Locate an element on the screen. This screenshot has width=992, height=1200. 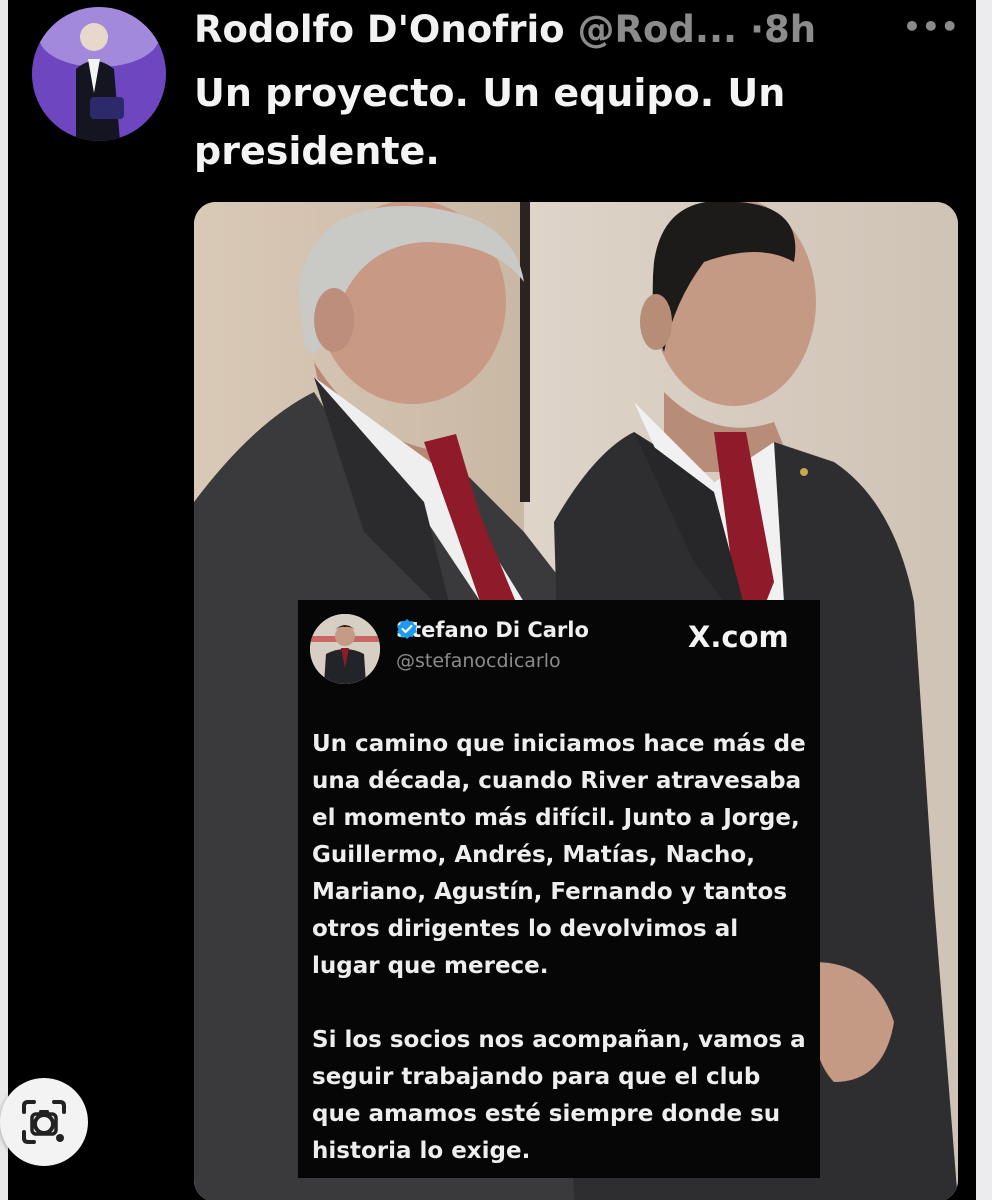
verified-badge-icon is located at coordinates (507, 630).